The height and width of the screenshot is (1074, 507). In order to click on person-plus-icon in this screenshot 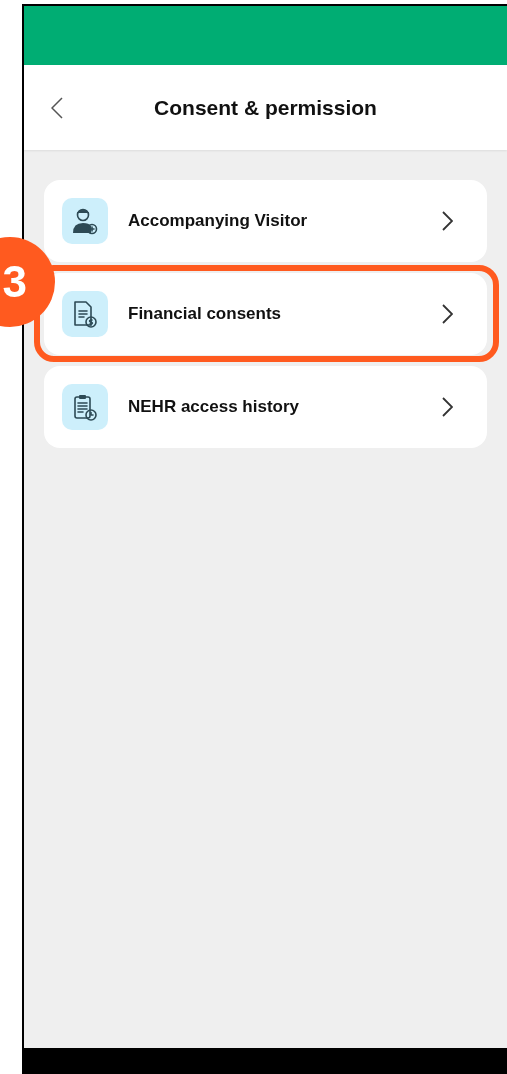, I will do `click(85, 221)`.